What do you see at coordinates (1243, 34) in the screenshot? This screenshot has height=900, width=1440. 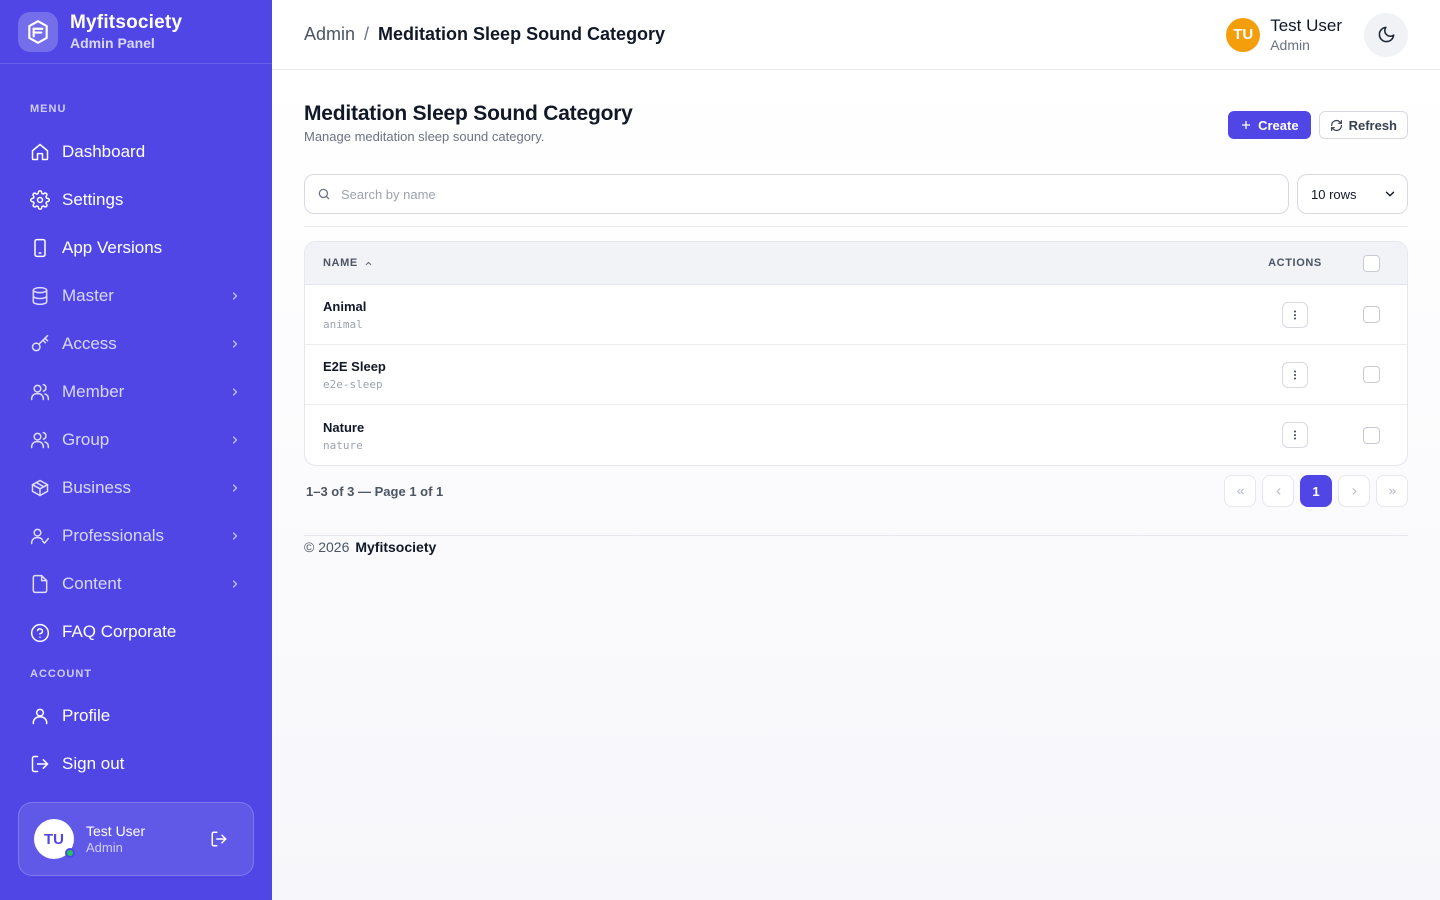 I see `header-avatar: TU` at bounding box center [1243, 34].